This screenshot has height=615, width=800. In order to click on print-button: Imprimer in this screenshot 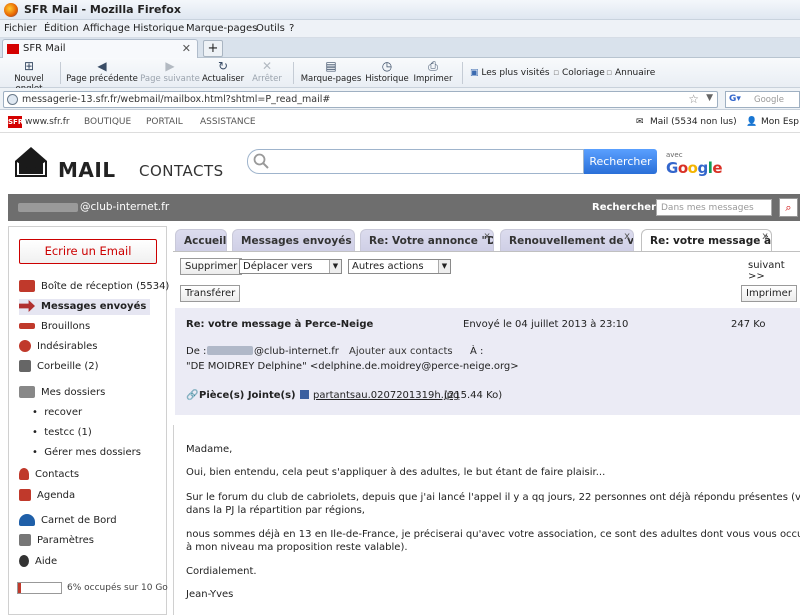, I will do `click(769, 293)`.